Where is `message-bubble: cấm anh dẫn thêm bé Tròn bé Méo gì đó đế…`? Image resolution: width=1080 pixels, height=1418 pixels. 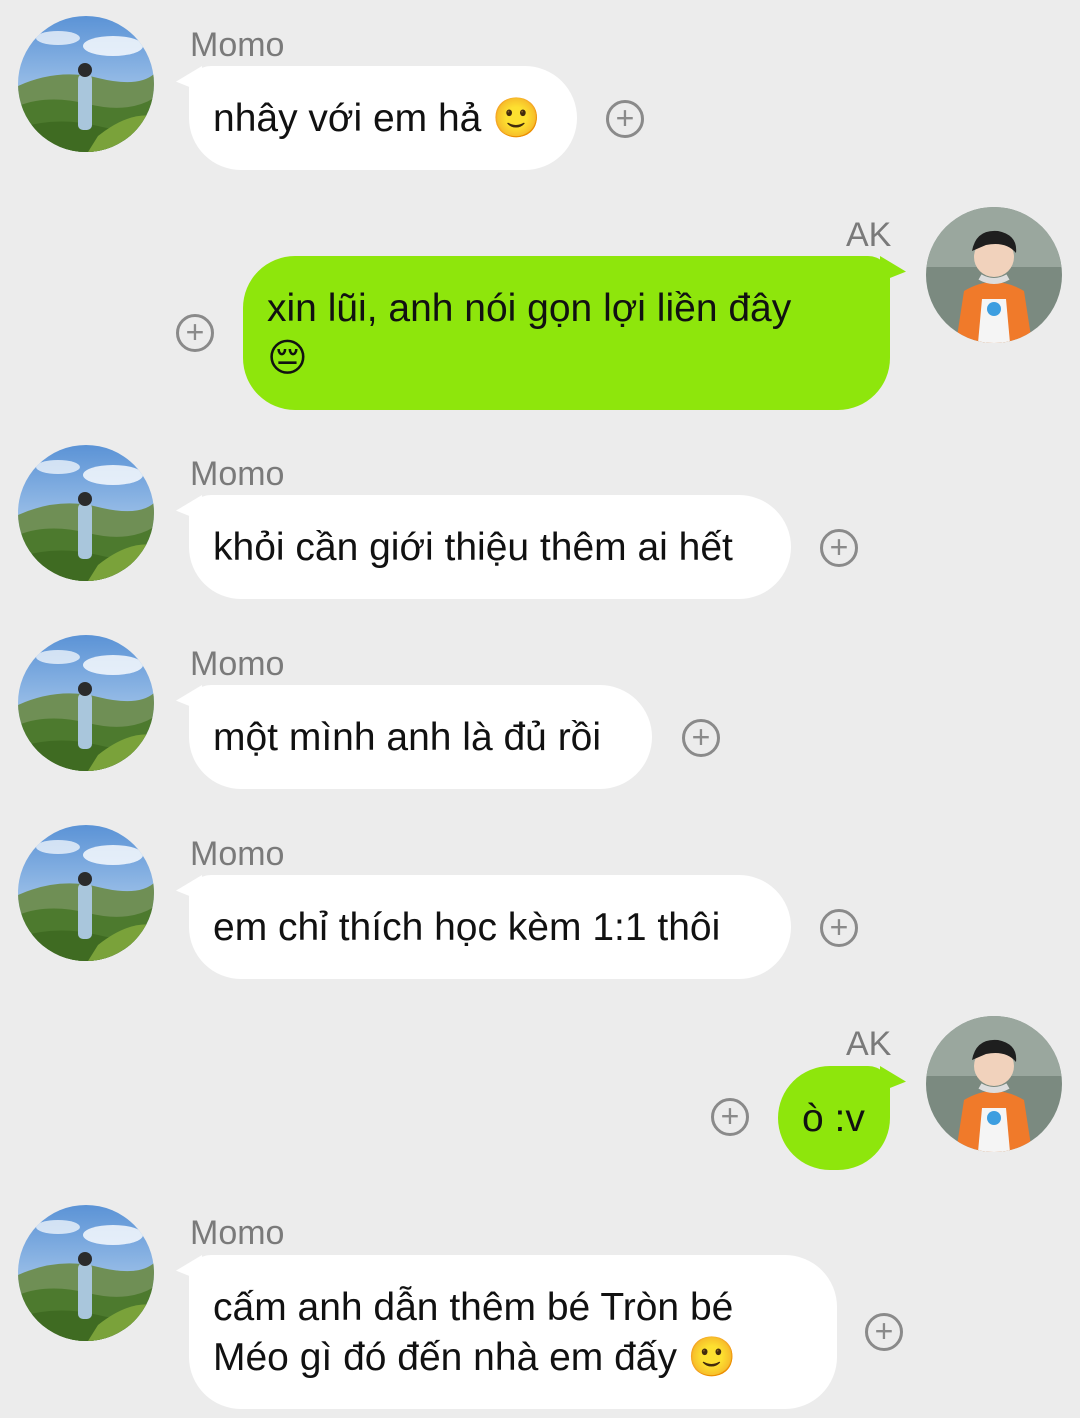 message-bubble: cấm anh dẫn thêm bé Tròn bé Méo gì đó đế… is located at coordinates (513, 1332).